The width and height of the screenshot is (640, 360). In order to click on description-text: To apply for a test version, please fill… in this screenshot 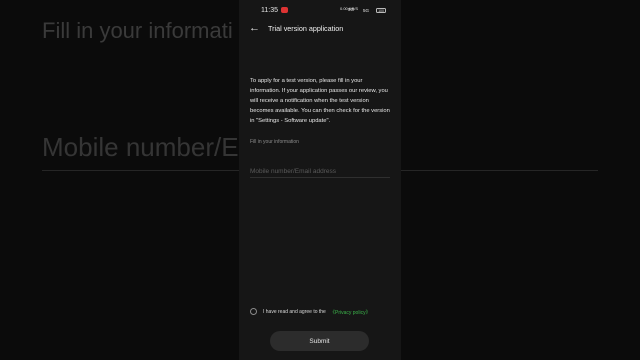, I will do `click(320, 101)`.